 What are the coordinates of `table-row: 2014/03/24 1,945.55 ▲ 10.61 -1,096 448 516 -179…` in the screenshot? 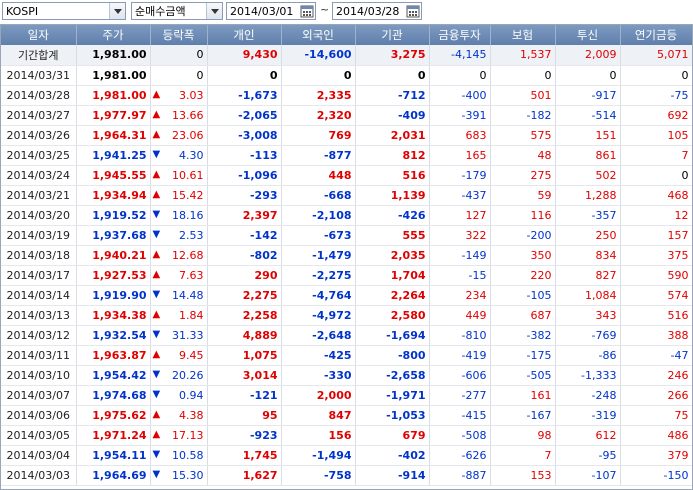 It's located at (346, 175).